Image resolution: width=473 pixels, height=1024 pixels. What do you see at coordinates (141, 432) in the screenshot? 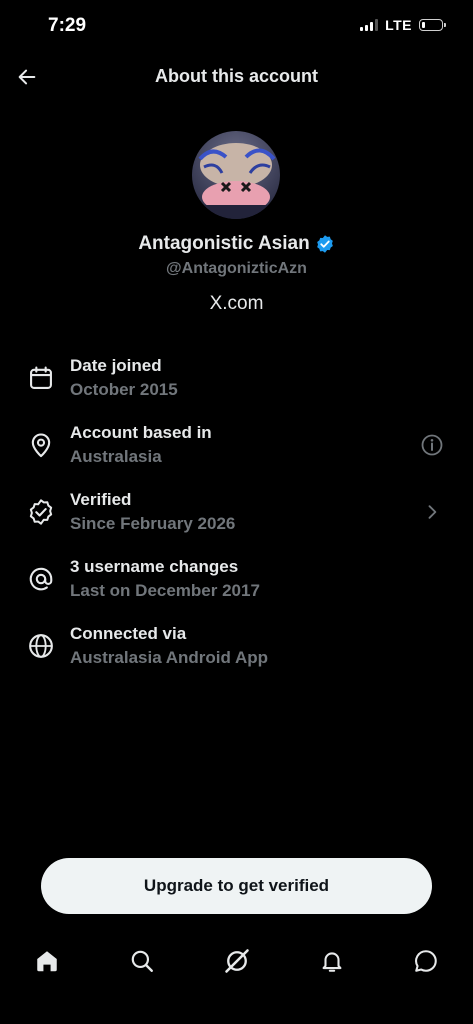
I see `info-title: Account based in` at bounding box center [141, 432].